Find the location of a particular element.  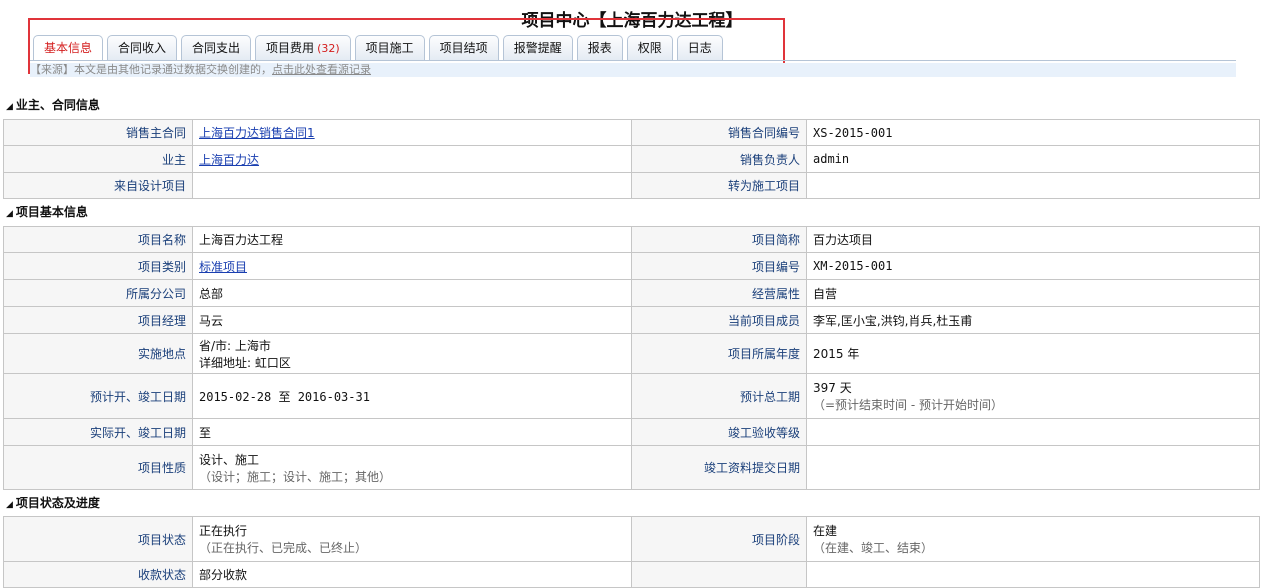

table-row: 收款状态 部分收款 is located at coordinates (631, 574).